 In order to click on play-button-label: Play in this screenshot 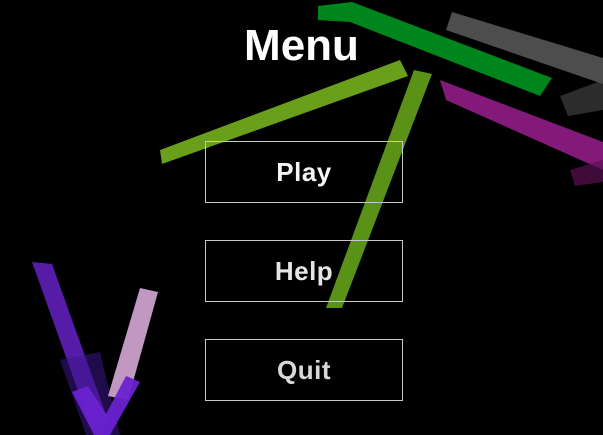, I will do `click(304, 171)`.